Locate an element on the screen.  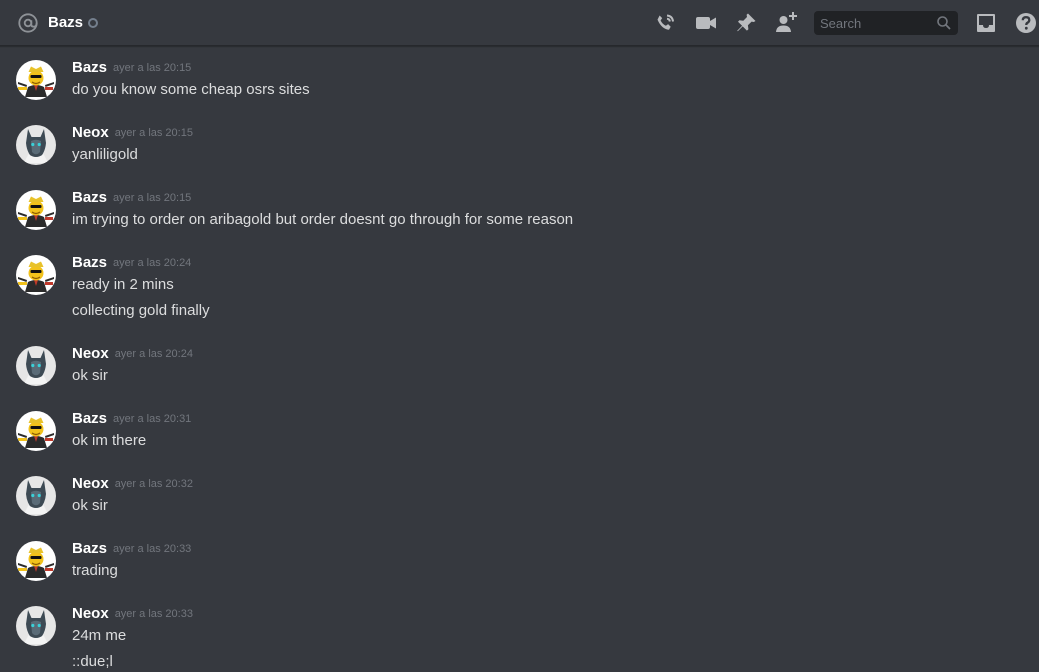
video-icon is located at coordinates (706, 23).